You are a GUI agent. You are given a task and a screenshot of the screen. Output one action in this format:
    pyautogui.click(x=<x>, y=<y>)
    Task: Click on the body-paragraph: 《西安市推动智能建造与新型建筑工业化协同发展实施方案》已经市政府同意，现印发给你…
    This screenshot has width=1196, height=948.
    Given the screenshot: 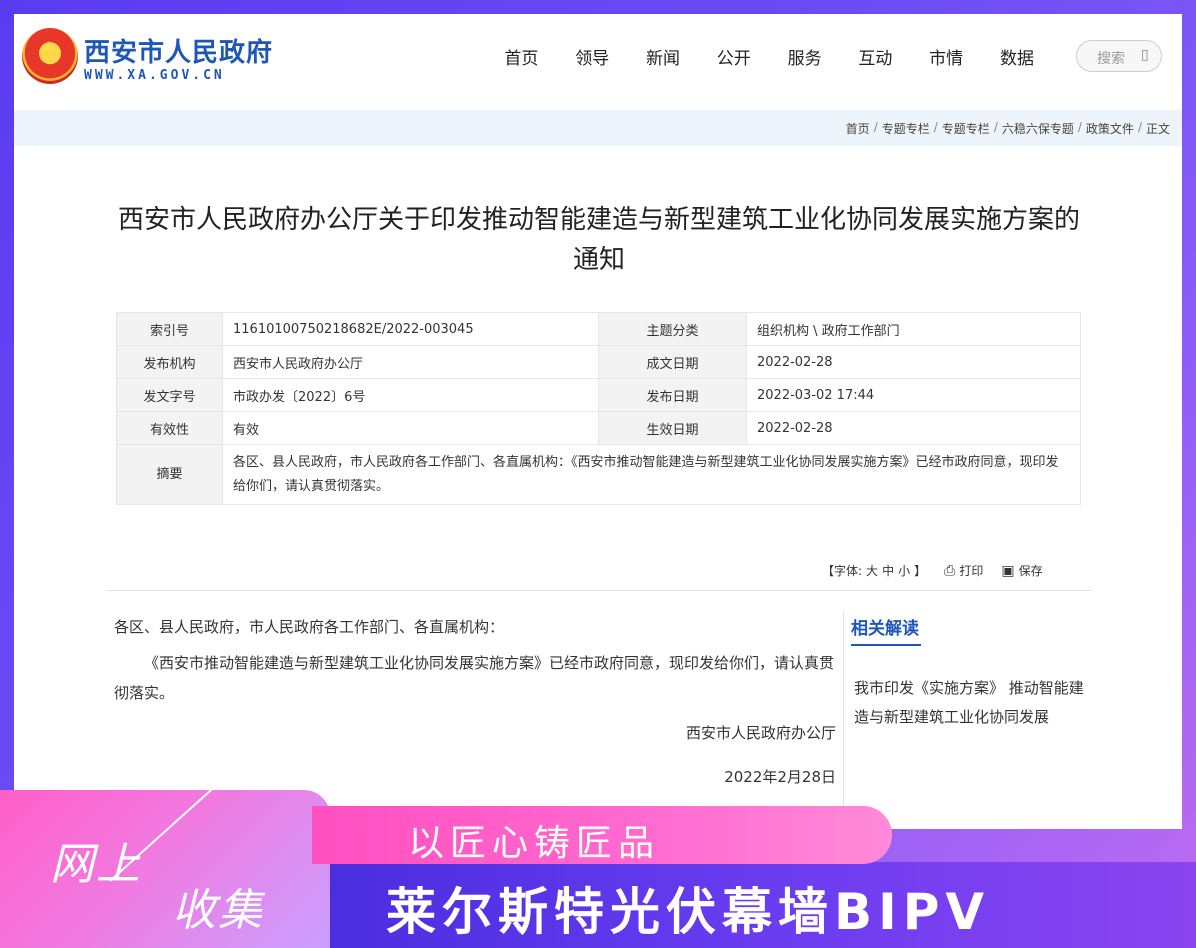 What is the action you would take?
    pyautogui.click(x=474, y=678)
    